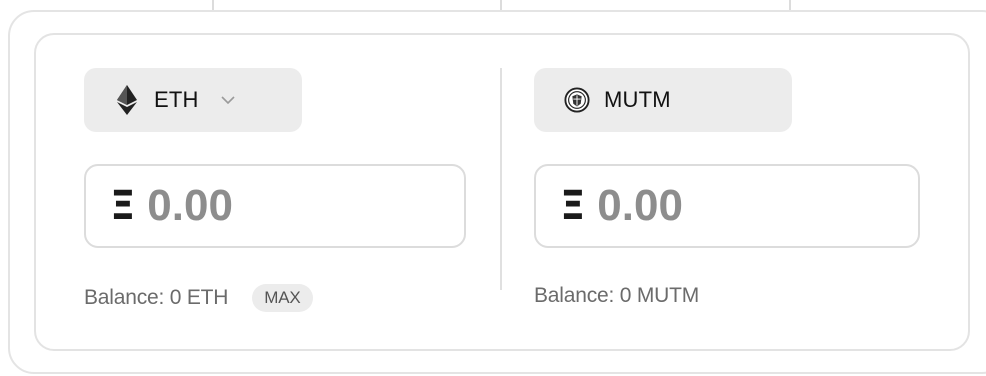 Image resolution: width=986 pixels, height=376 pixels. I want to click on mutm-logo-icon, so click(577, 100).